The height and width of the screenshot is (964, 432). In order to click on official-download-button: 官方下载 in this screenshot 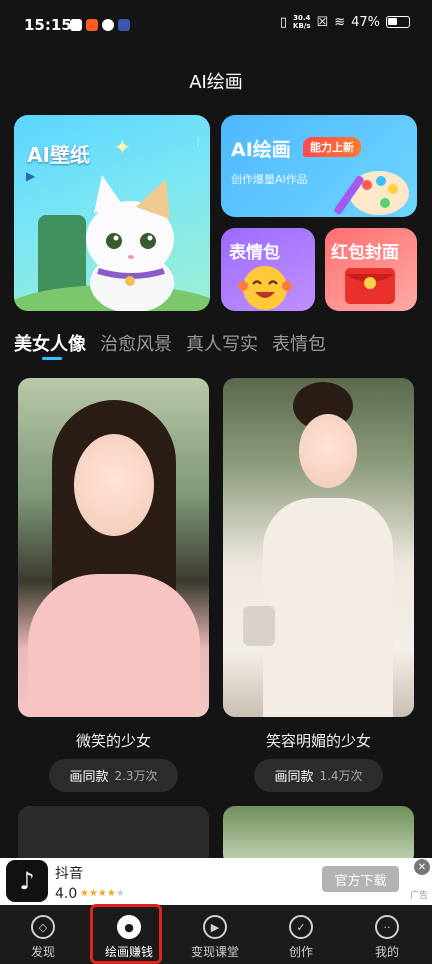, I will do `click(360, 879)`.